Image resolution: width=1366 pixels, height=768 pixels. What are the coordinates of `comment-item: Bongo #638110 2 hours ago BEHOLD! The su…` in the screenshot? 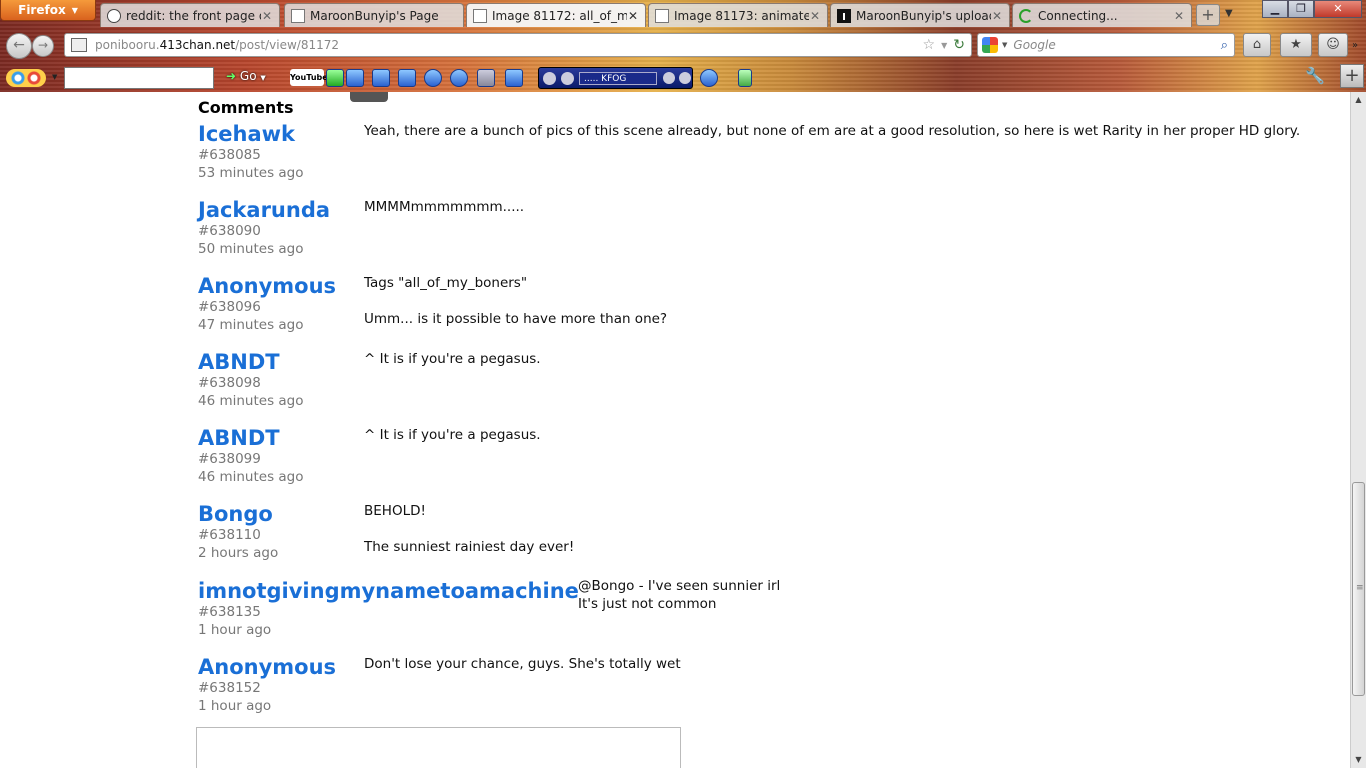 It's located at (386, 532).